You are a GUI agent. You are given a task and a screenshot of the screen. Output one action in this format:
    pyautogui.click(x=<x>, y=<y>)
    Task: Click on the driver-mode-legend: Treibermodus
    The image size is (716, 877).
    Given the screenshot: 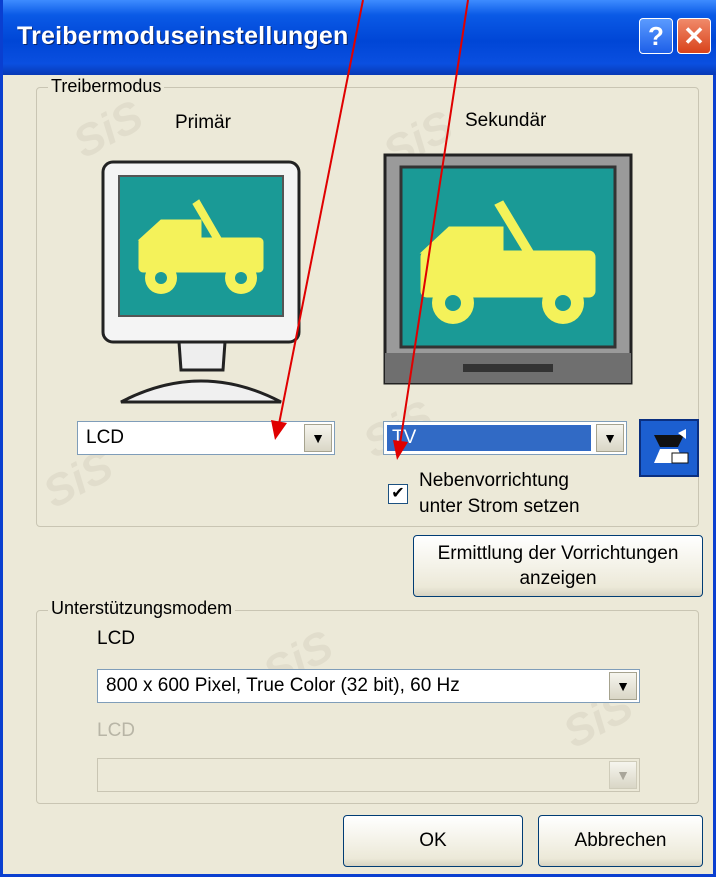 What is the action you would take?
    pyautogui.click(x=106, y=86)
    